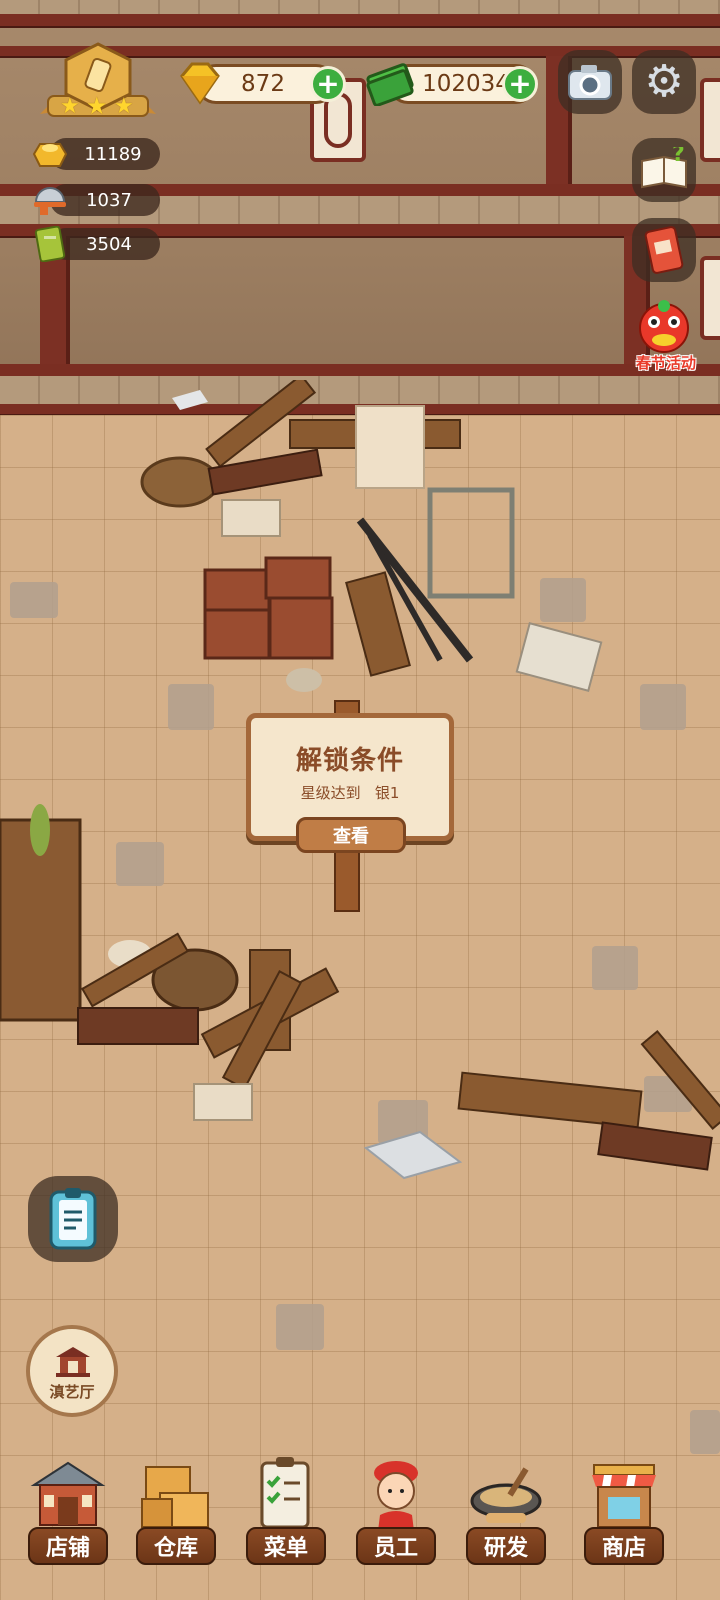 The image size is (720, 1600). I want to click on view-unlock-button: 查看, so click(351, 835).